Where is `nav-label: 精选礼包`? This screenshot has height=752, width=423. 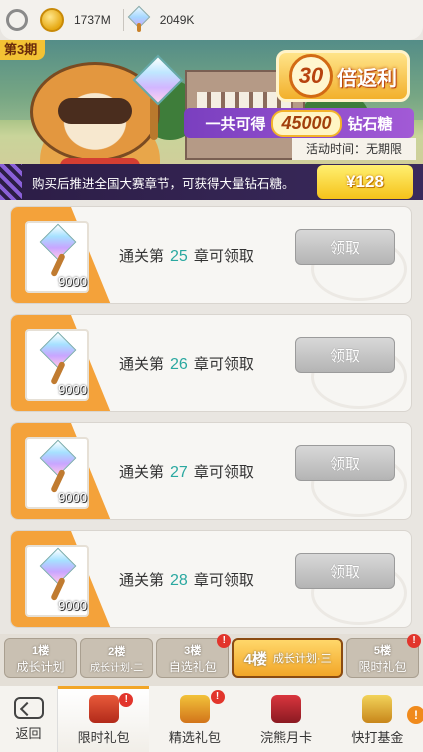
nav-label: 精选礼包 is located at coordinates (194, 737).